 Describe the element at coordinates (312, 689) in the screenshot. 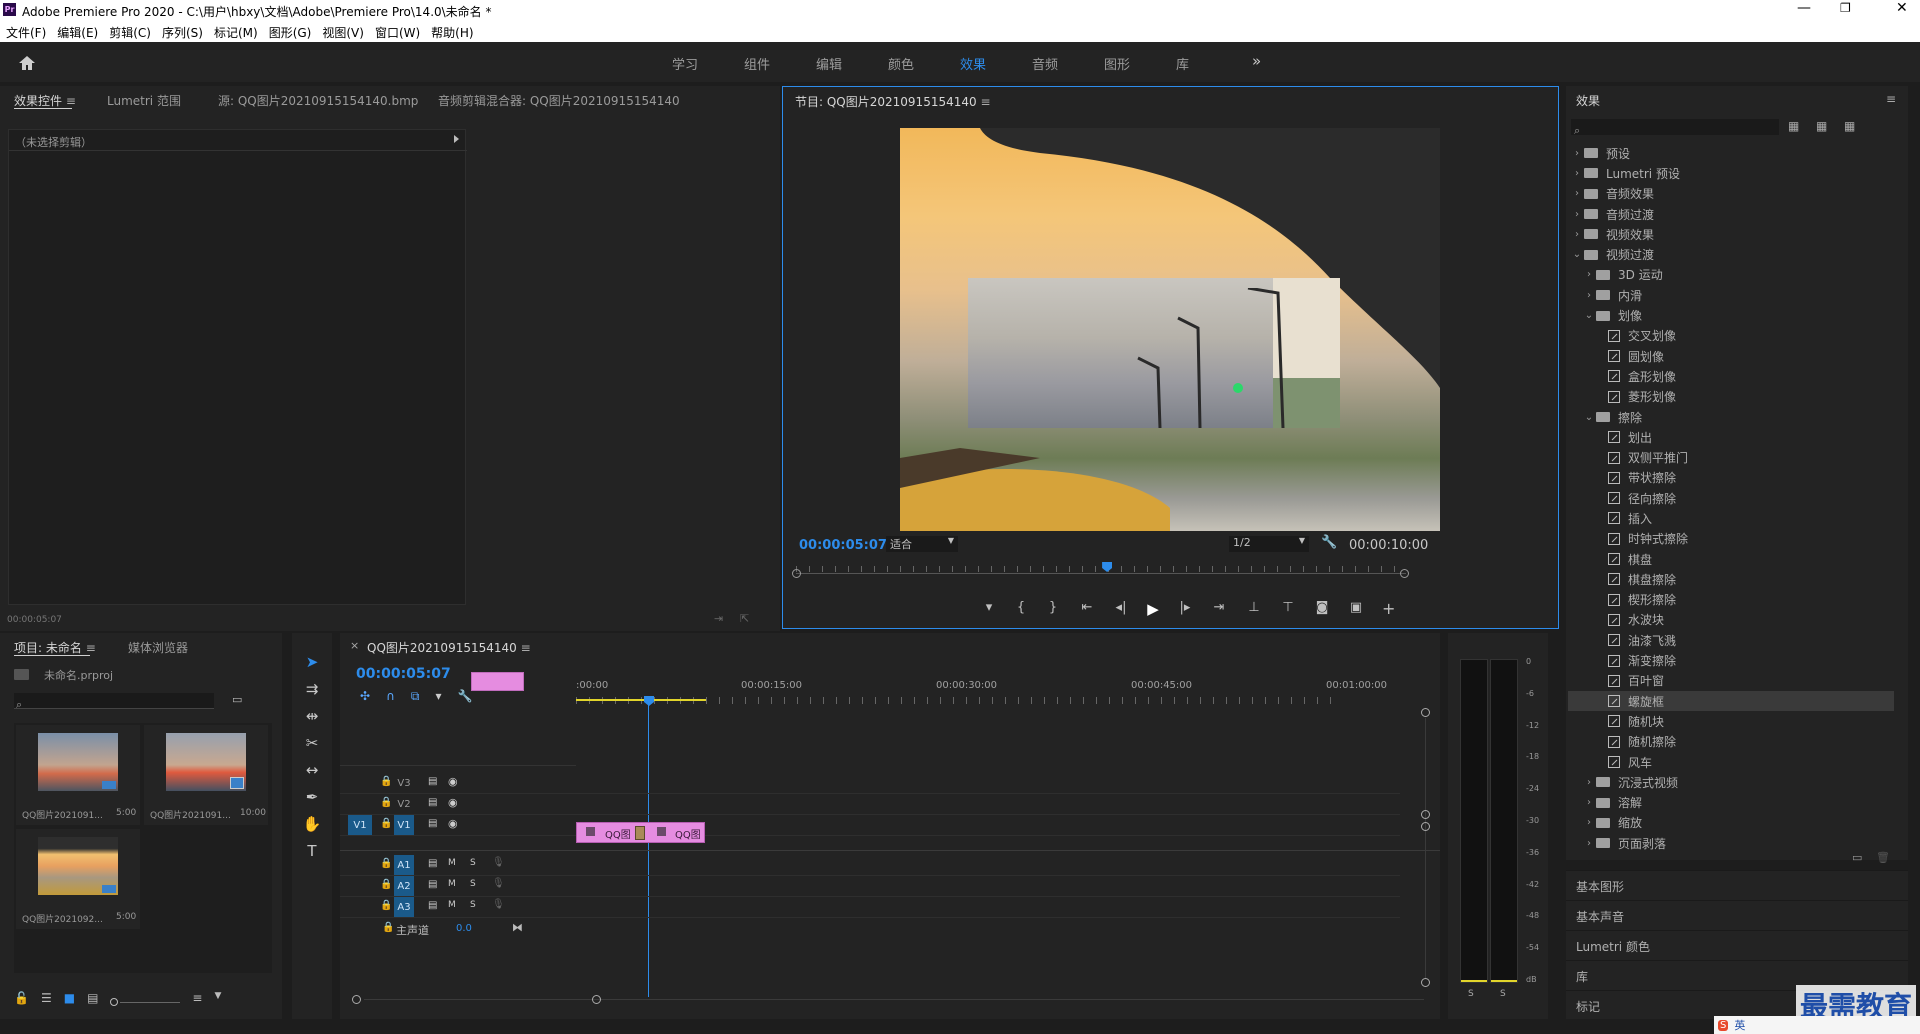

I see `track-select-tool-icon: ⇉` at that location.